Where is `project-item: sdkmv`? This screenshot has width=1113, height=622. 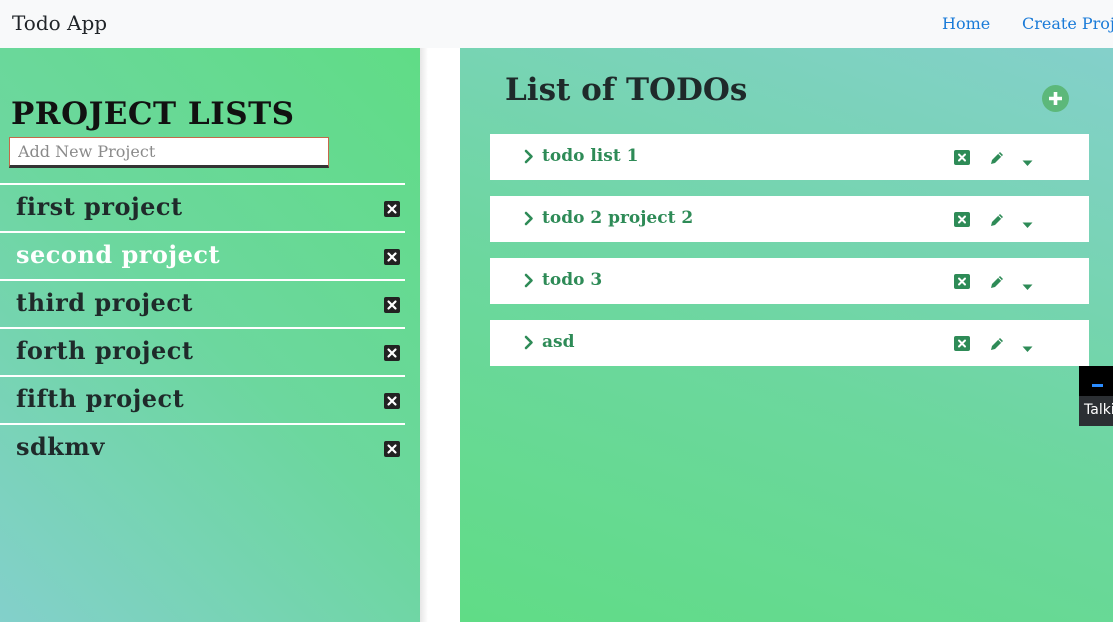 project-item: sdkmv is located at coordinates (202, 447).